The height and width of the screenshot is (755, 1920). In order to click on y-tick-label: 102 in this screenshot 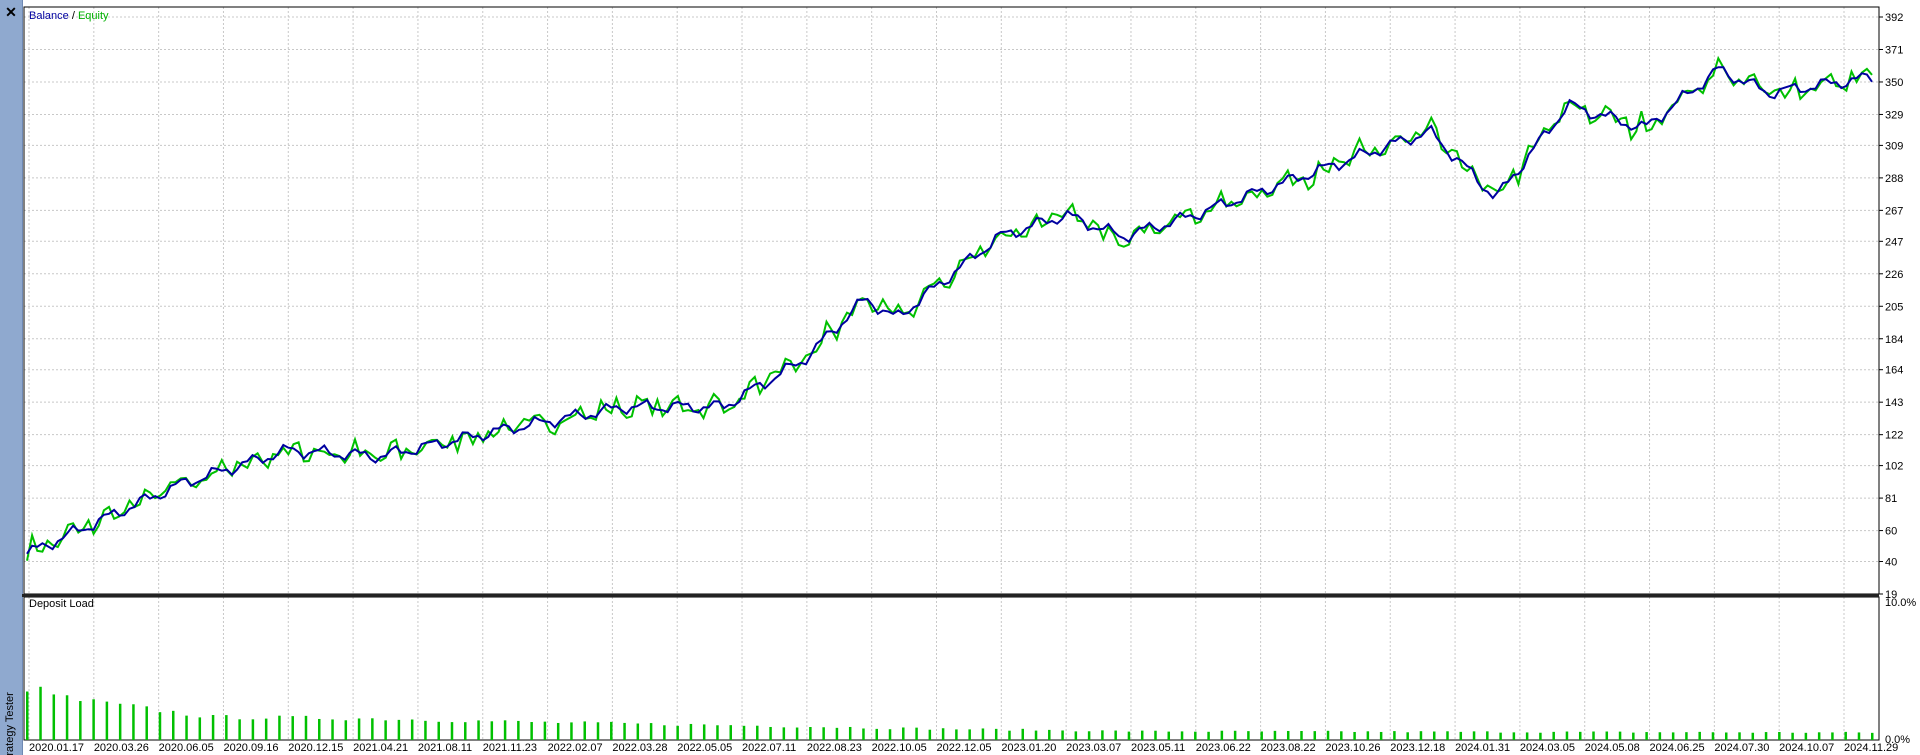, I will do `click(1894, 467)`.